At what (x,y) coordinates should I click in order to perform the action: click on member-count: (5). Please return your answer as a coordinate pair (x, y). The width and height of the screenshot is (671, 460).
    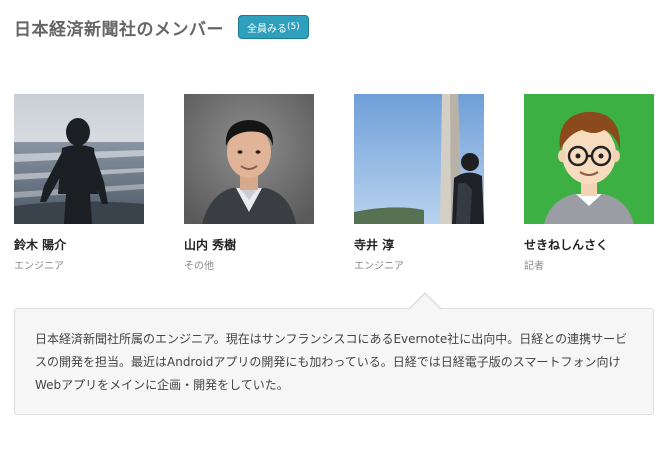
    Looking at the image, I should click on (293, 27).